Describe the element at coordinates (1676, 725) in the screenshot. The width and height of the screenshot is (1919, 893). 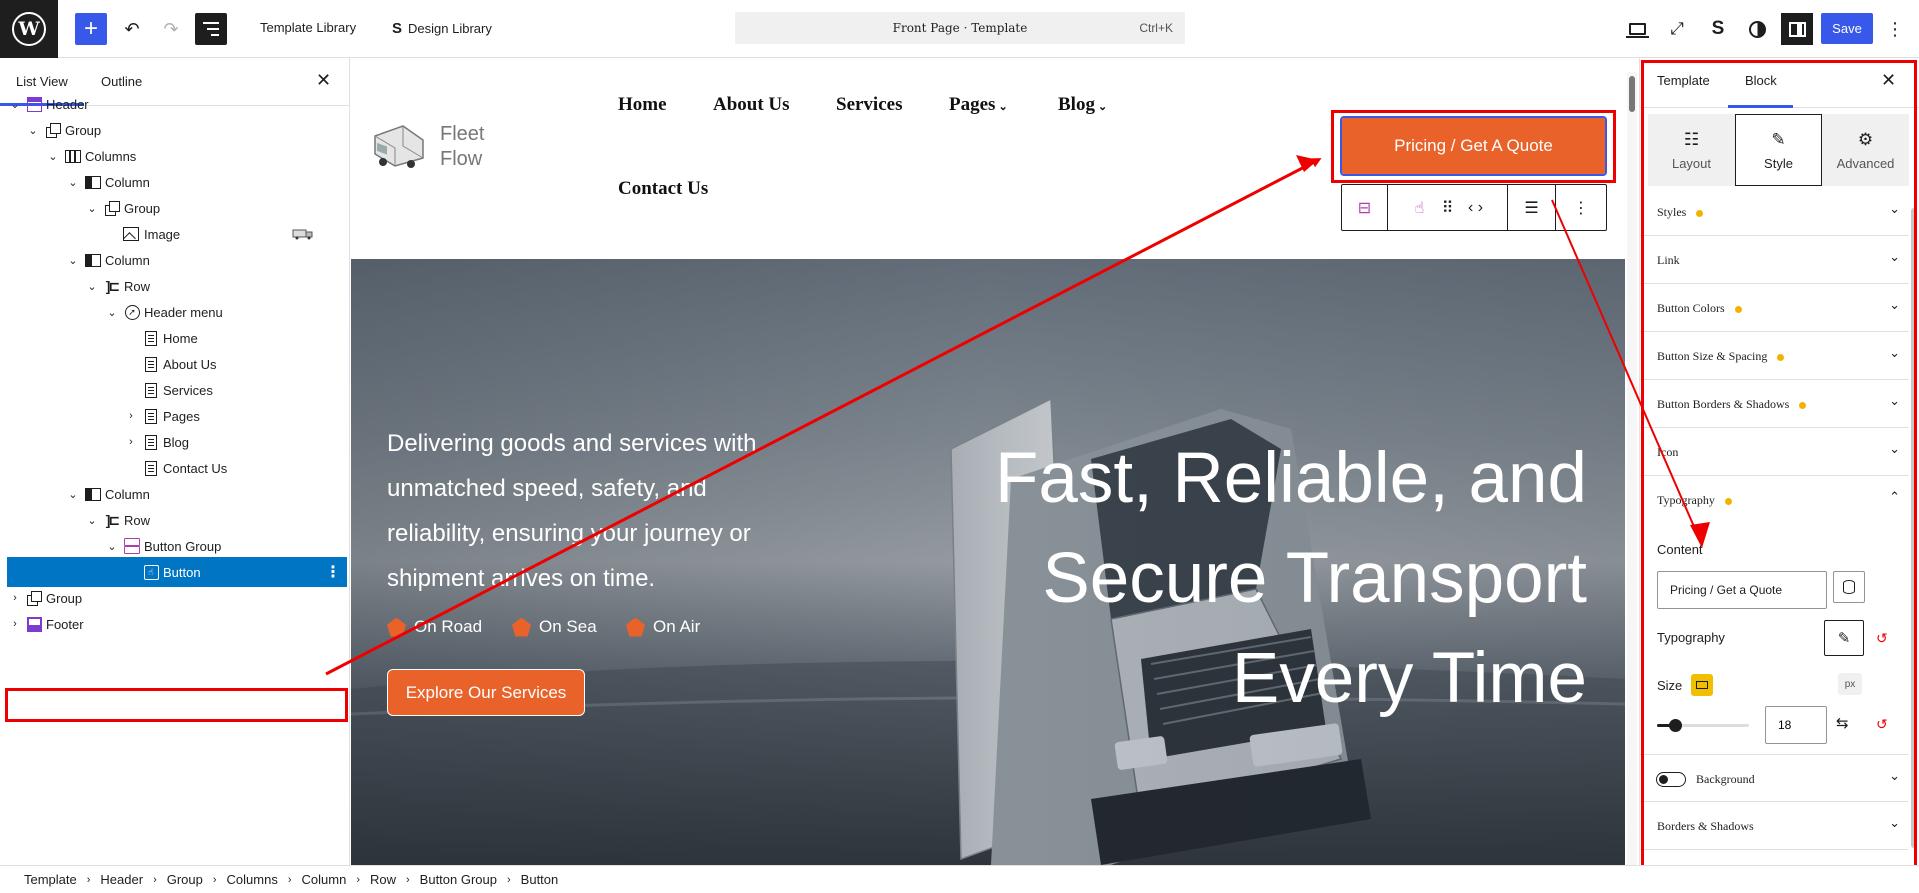
I see `size-slider-thumb` at that location.